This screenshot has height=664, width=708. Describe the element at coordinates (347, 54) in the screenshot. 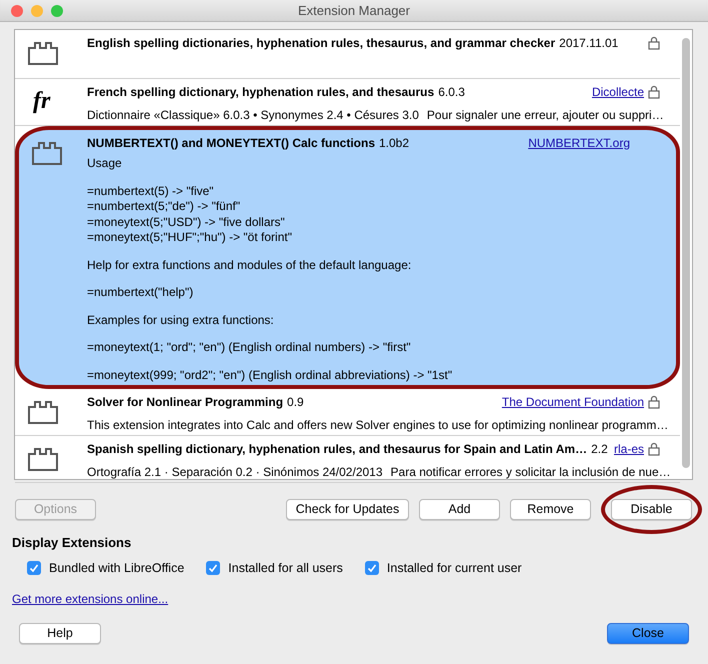

I see `extension-row: English spelling dictionaries, hyphenation rules, thesaurus, and grammar checker 2017.11.01` at that location.